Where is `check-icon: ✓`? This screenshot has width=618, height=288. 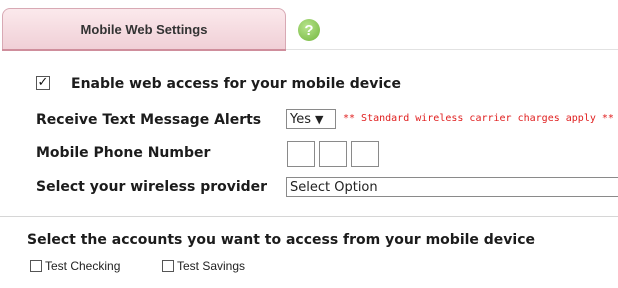
check-icon: ✓ is located at coordinates (43, 82).